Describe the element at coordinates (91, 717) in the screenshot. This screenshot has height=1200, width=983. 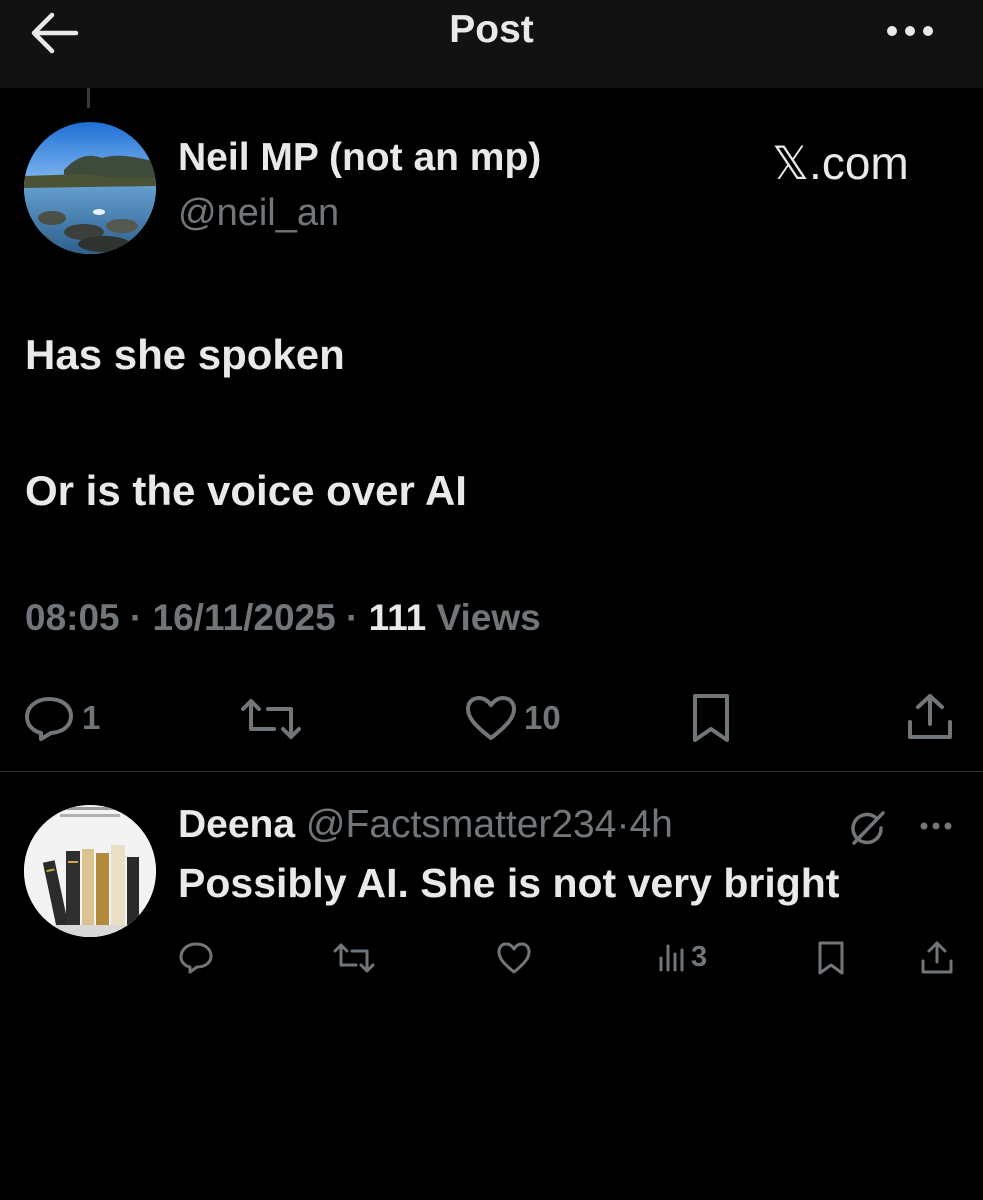
I see `reply-count: 1` at that location.